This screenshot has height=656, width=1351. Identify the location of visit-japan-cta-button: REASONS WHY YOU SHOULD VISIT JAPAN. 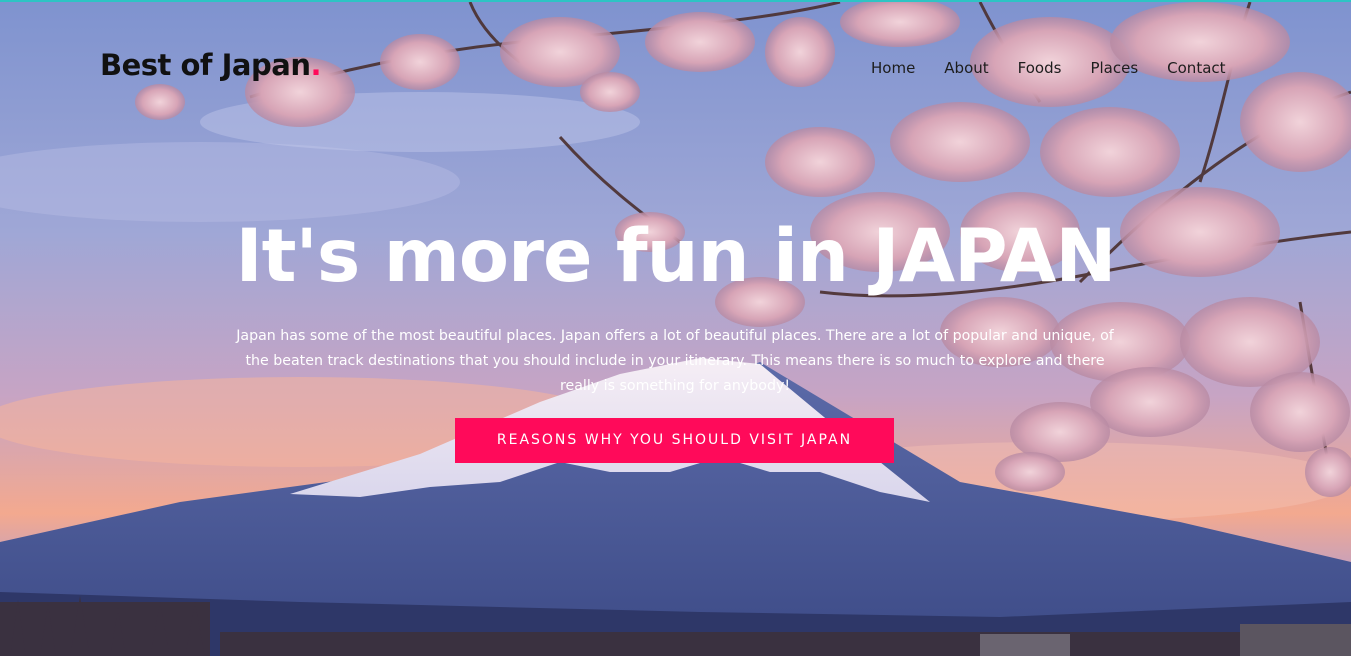
(674, 440).